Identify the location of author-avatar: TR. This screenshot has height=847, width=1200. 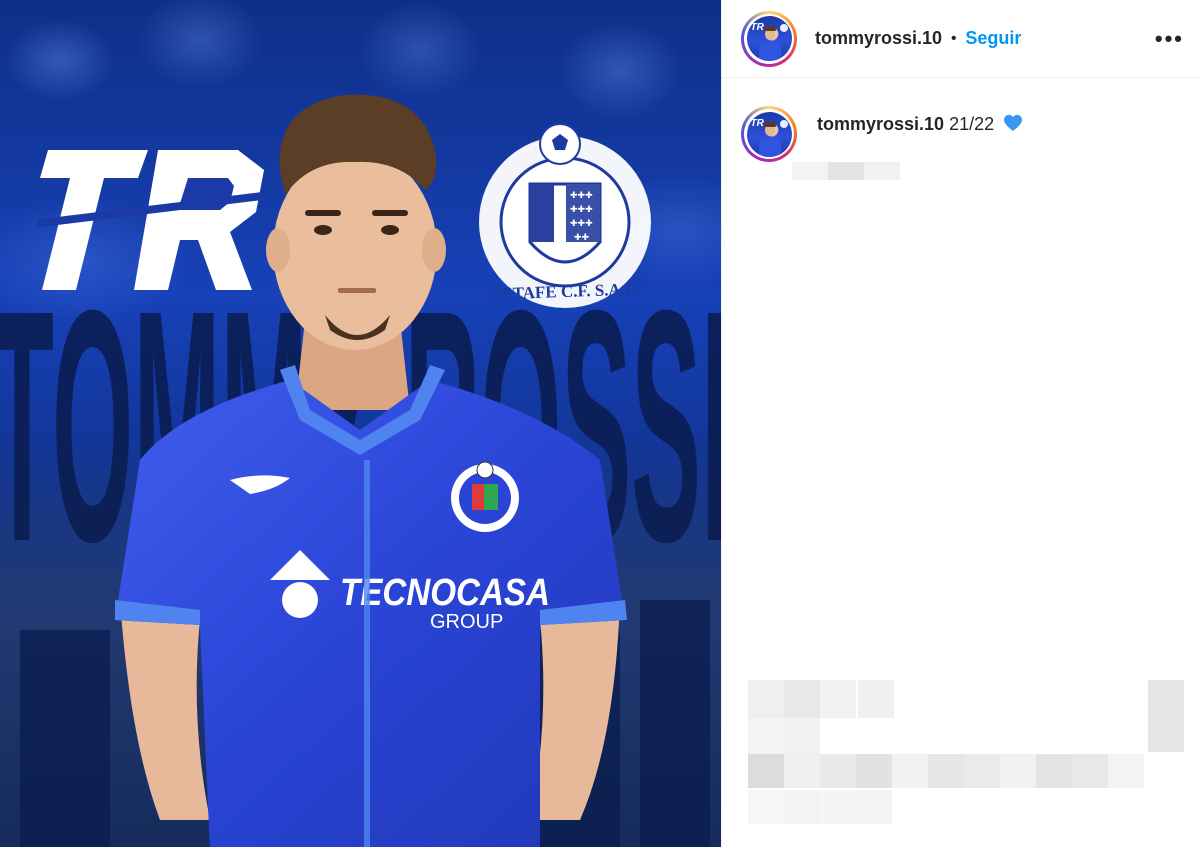
(769, 38).